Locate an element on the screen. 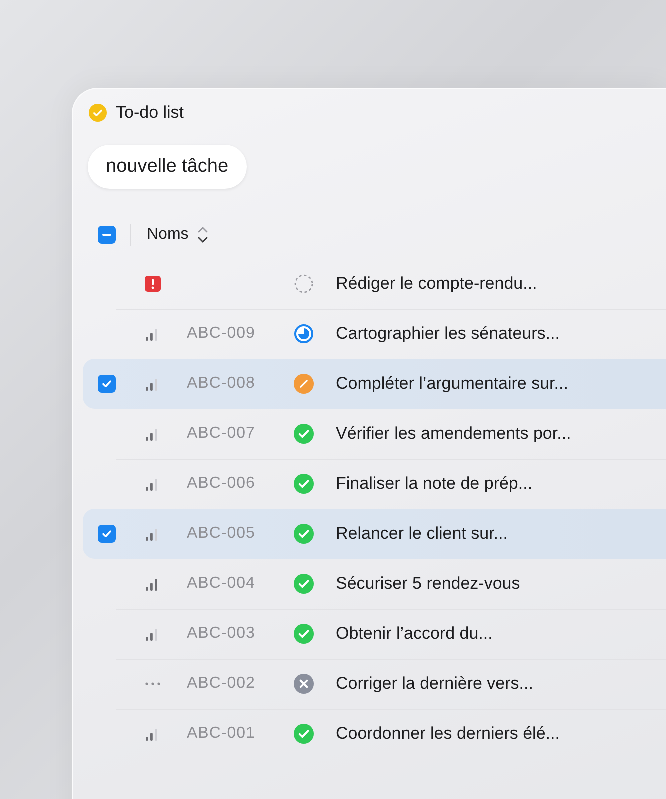  dashed-circle-icon is located at coordinates (304, 284).